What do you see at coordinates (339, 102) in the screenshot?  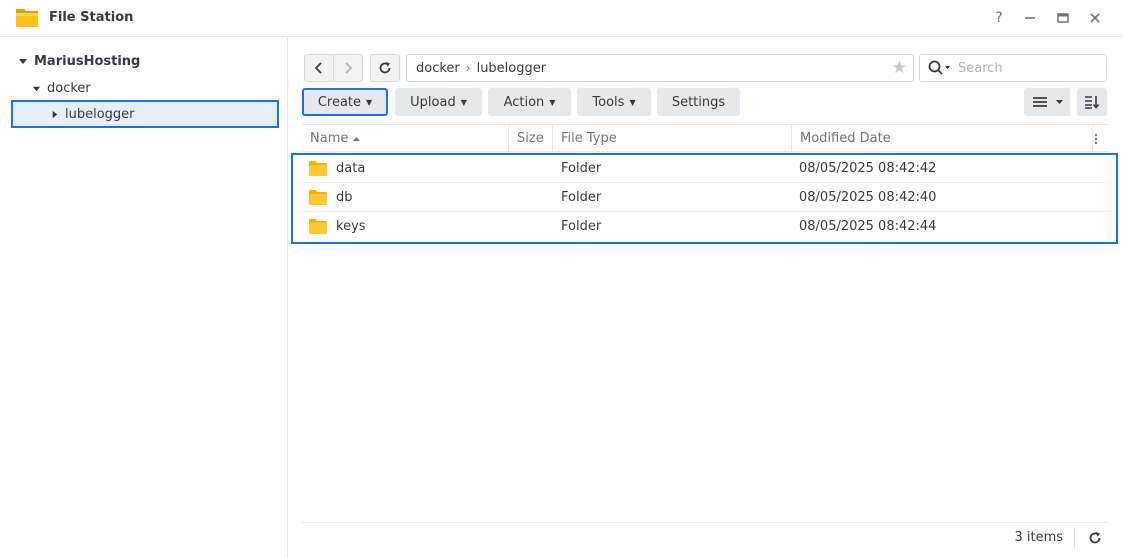 I see `create-button-label: Create` at bounding box center [339, 102].